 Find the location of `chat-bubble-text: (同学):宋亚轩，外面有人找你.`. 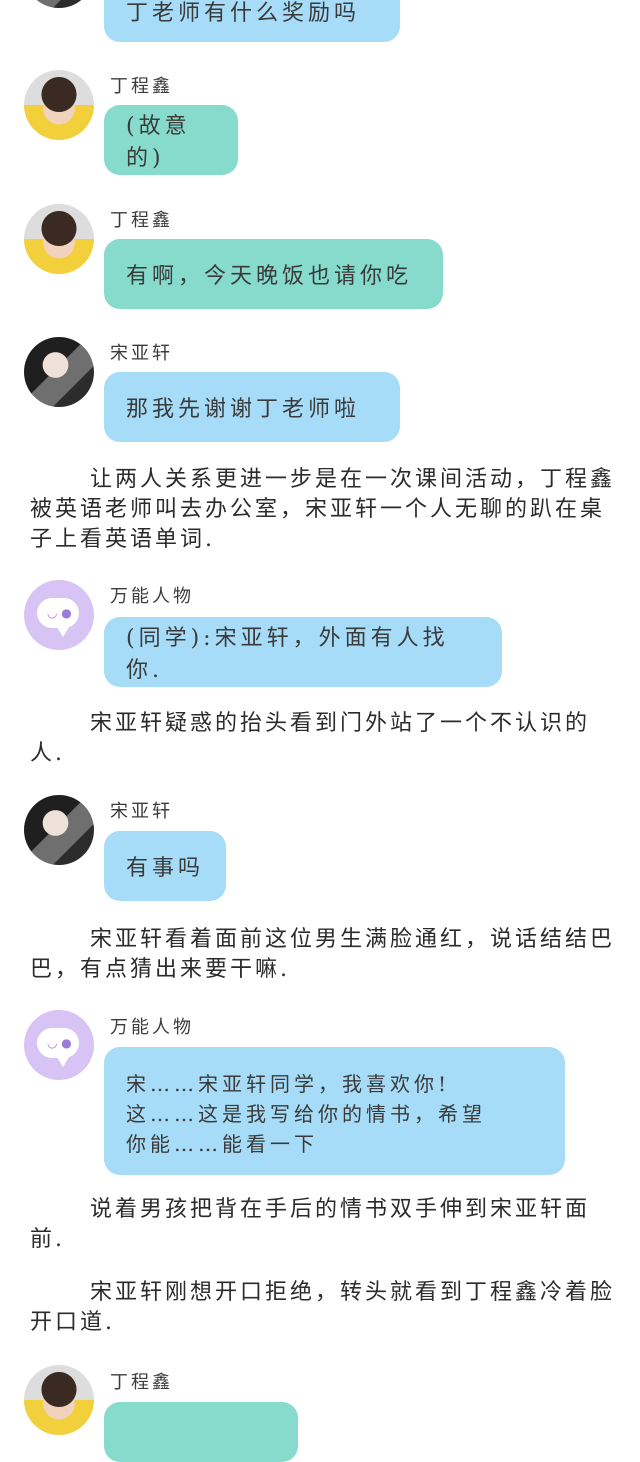

chat-bubble-text: (同学):宋亚轩，外面有人找你. is located at coordinates (287, 654).